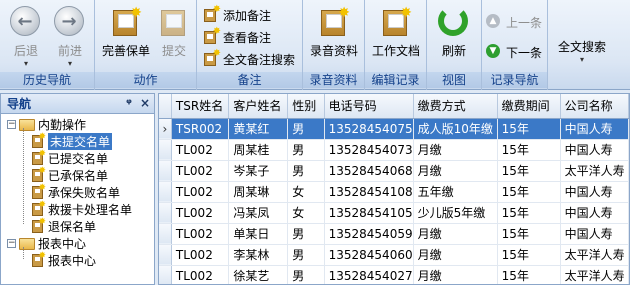 The image size is (630, 285). What do you see at coordinates (69, 175) in the screenshot?
I see `tree-list-item: ✸ 已承保名单` at bounding box center [69, 175].